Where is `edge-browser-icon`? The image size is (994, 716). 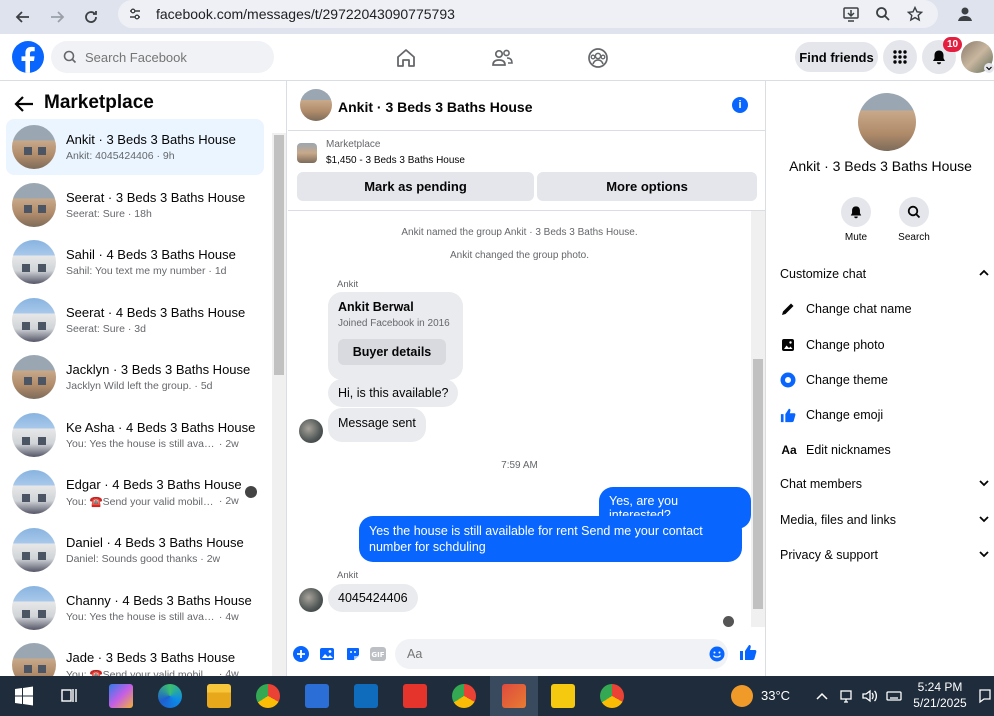 edge-browser-icon is located at coordinates (170, 696).